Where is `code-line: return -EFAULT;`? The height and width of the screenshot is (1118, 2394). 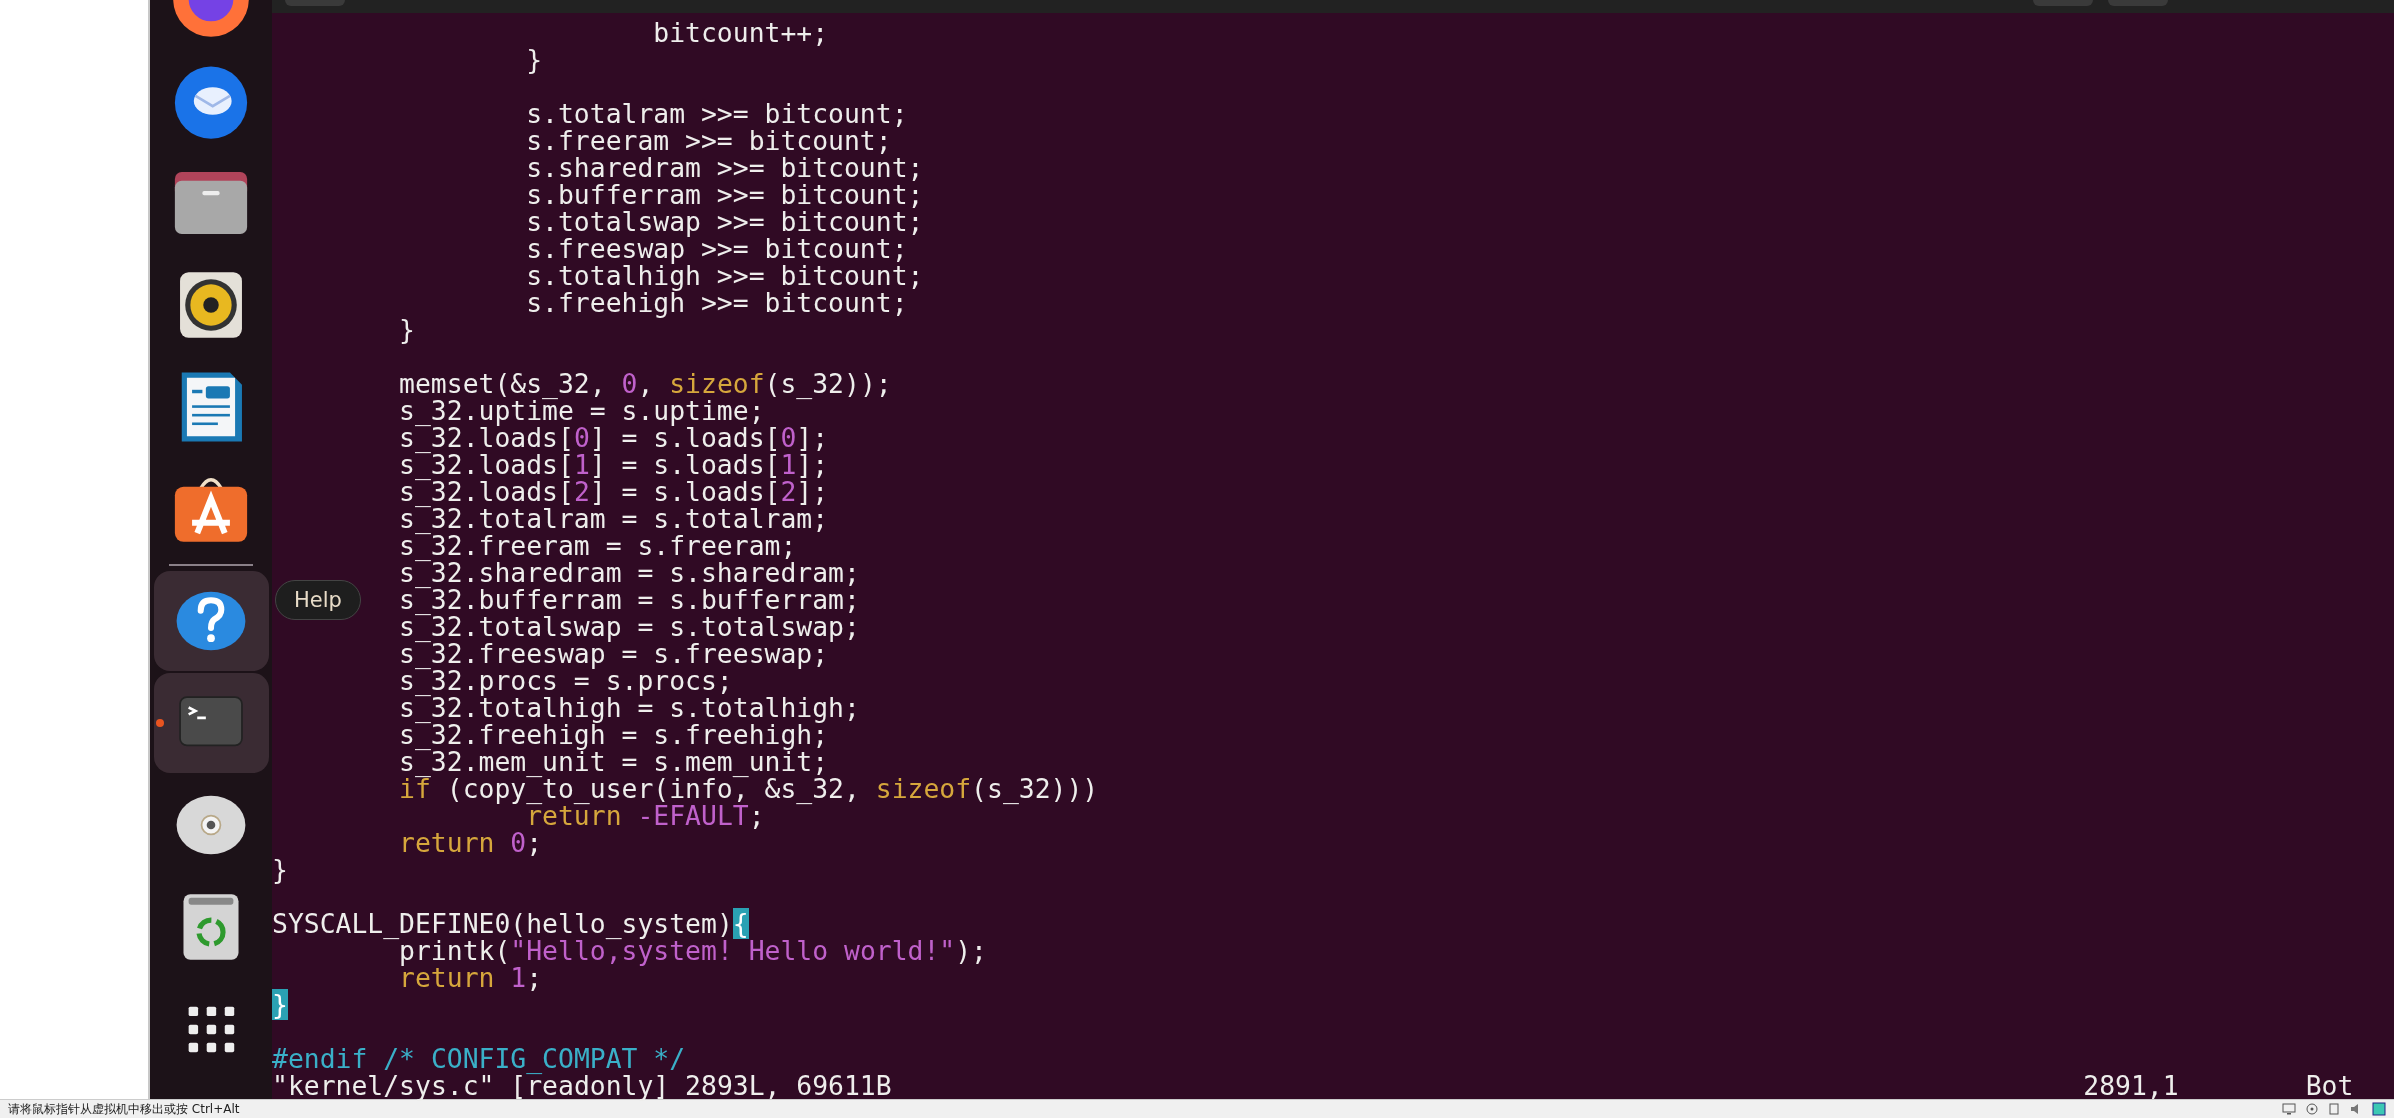
code-line: return -EFAULT; is located at coordinates (645, 815).